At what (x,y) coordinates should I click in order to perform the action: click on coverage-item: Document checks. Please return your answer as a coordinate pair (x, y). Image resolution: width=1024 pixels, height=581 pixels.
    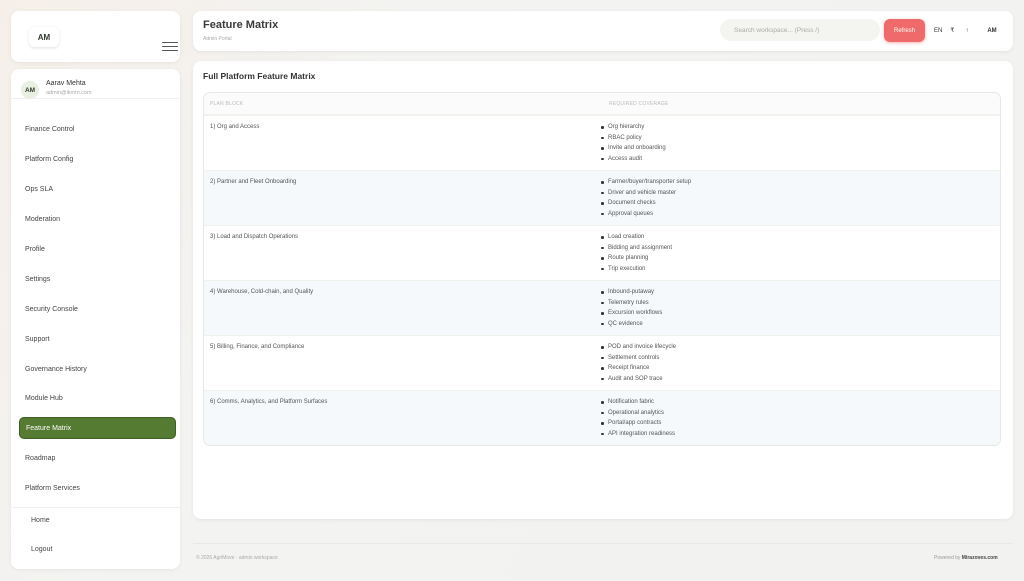
    Looking at the image, I should click on (646, 203).